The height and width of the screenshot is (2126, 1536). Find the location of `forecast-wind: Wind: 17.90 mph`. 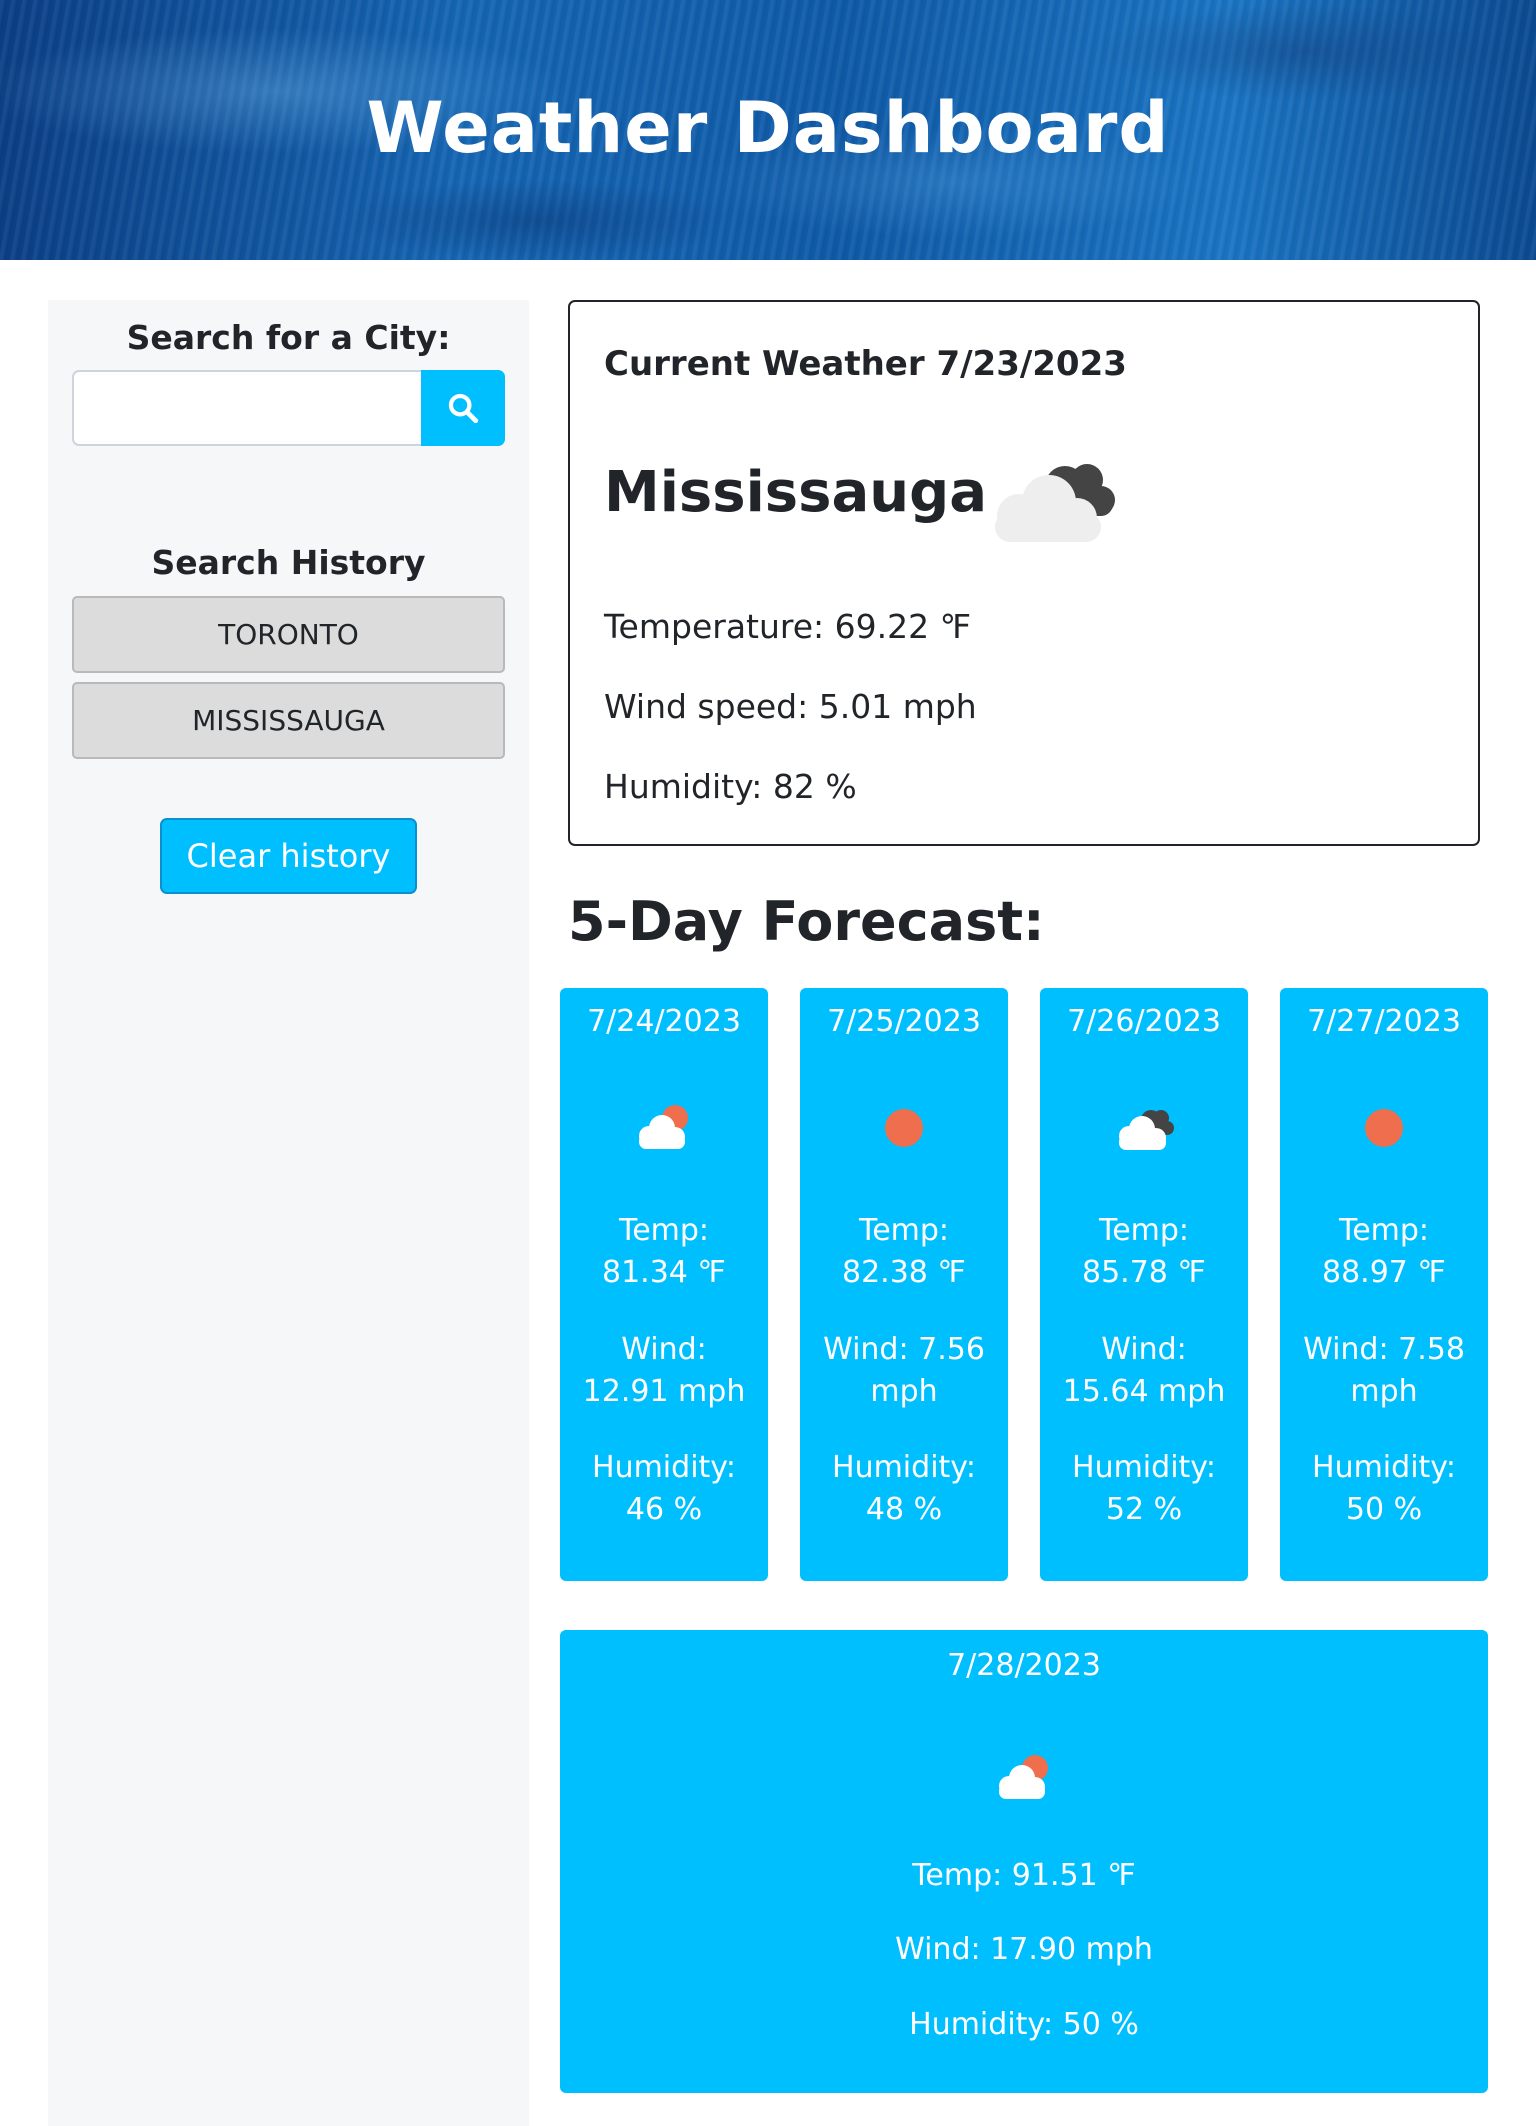

forecast-wind: Wind: 17.90 mph is located at coordinates (1024, 1949).